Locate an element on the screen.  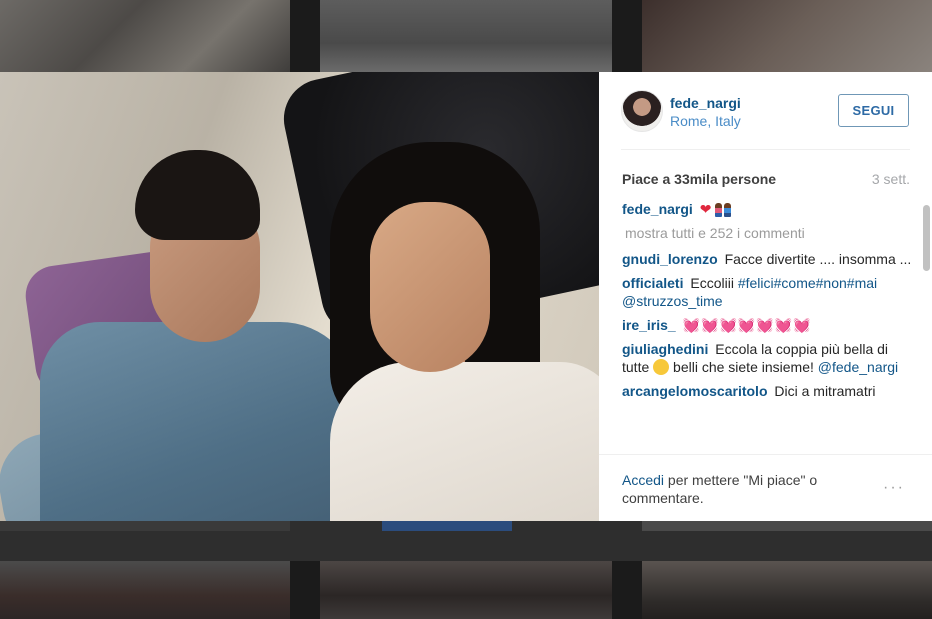
caption-username: fede_nargi is located at coordinates (657, 209).